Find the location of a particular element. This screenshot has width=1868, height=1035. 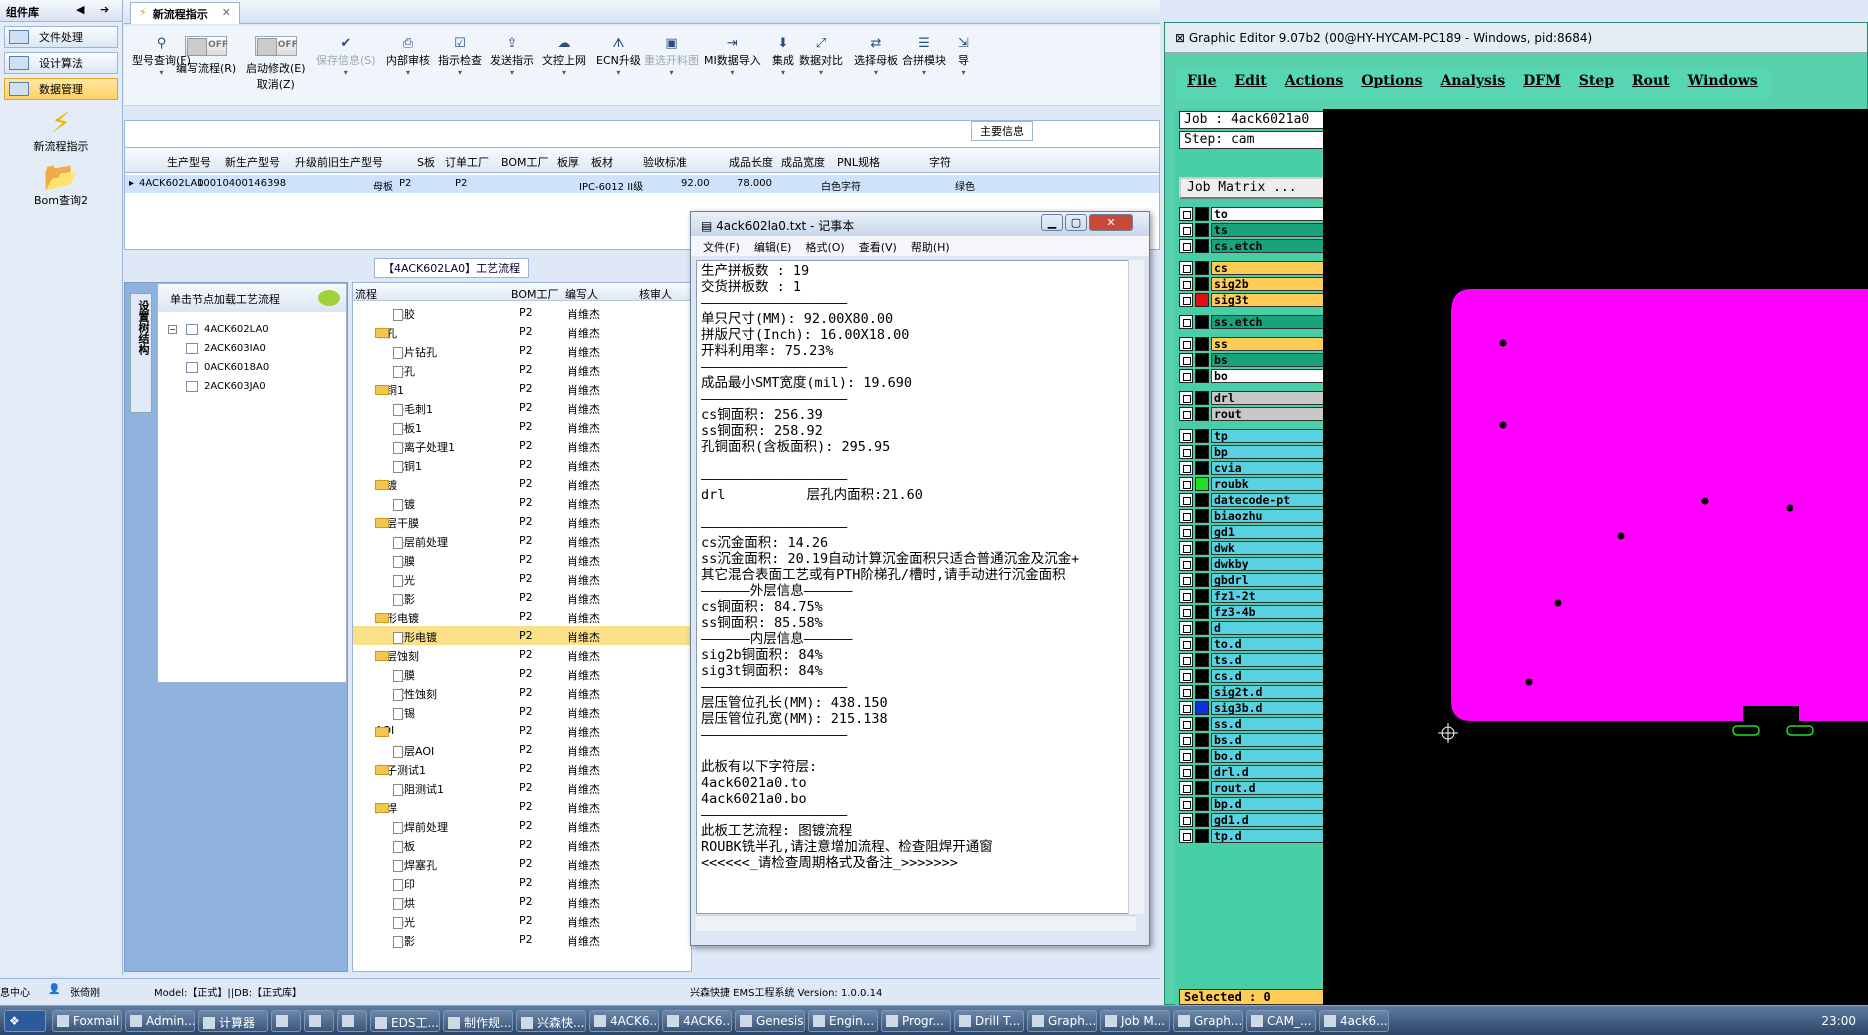

flow-row: 低阻测试1 P2 肖维杰 is located at coordinates (522, 787).